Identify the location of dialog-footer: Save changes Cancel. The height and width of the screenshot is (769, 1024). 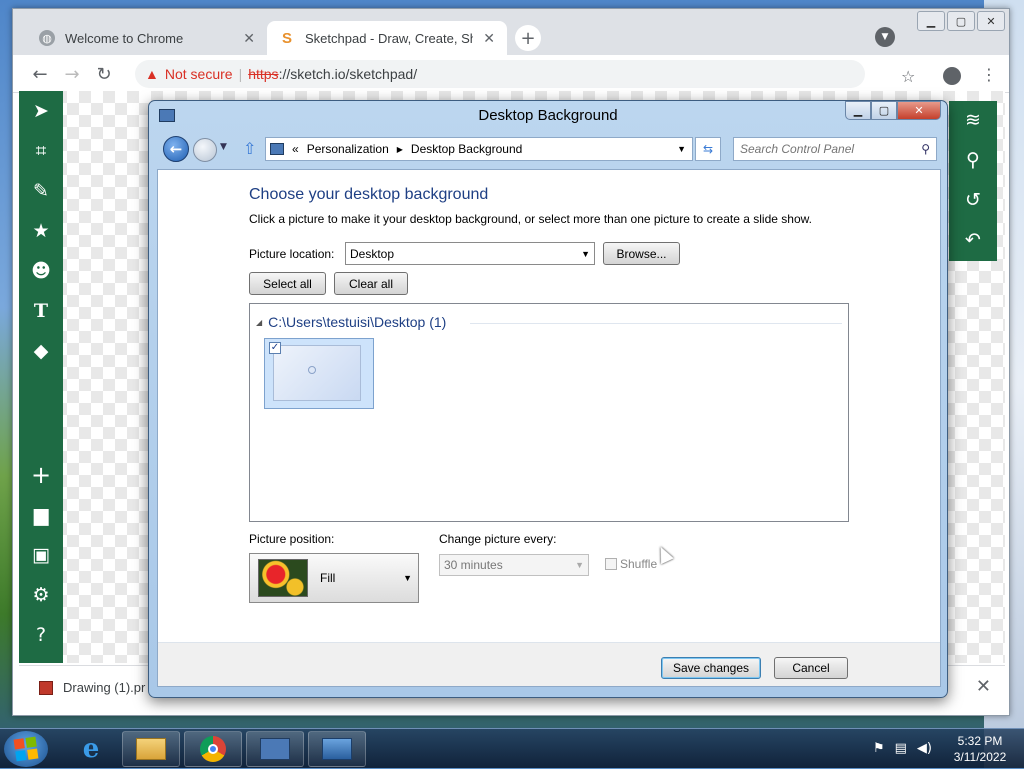
(549, 664).